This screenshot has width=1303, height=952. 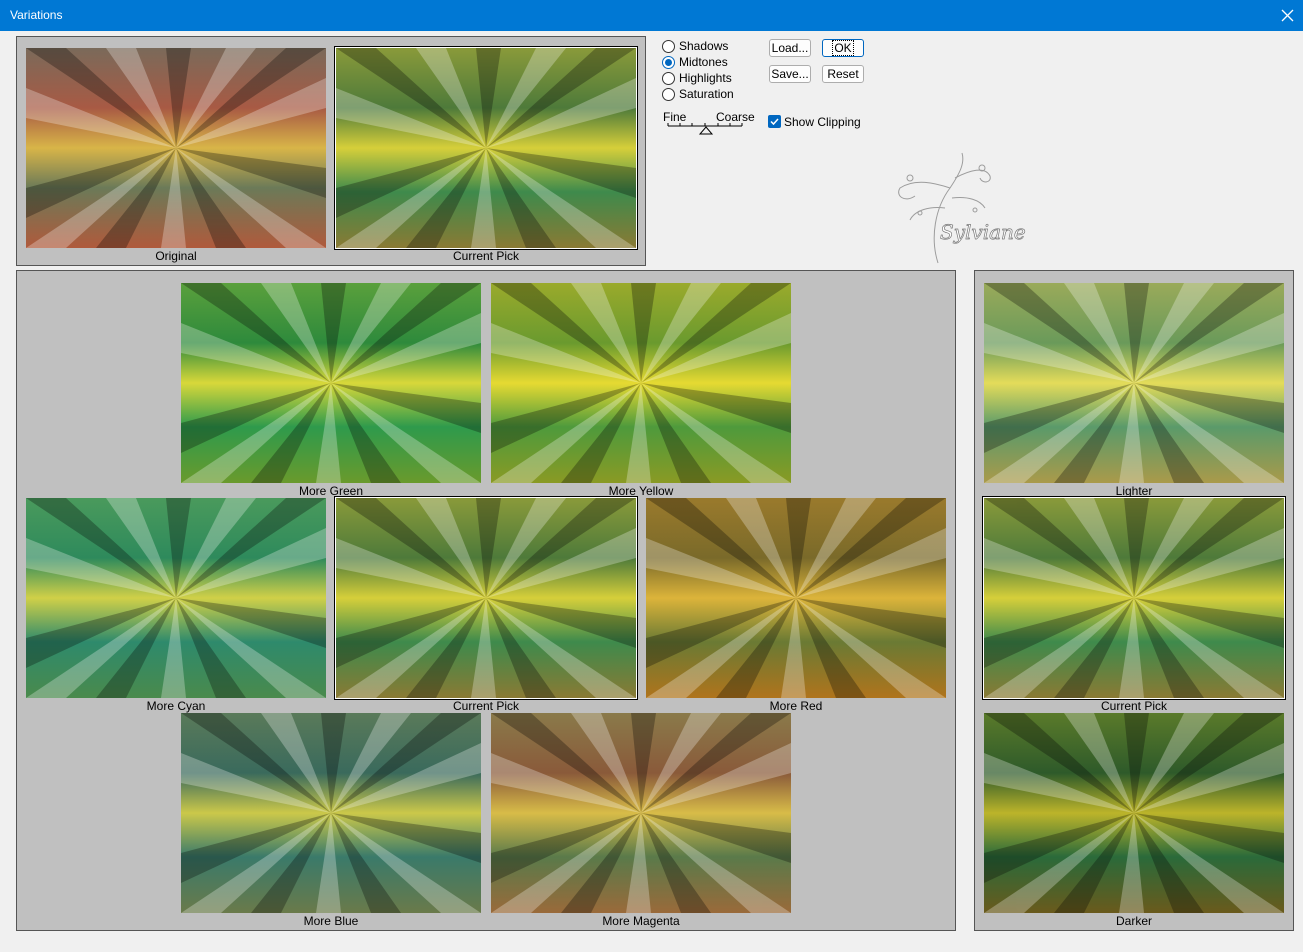 I want to click on radio-label: Highlights, so click(x=705, y=78).